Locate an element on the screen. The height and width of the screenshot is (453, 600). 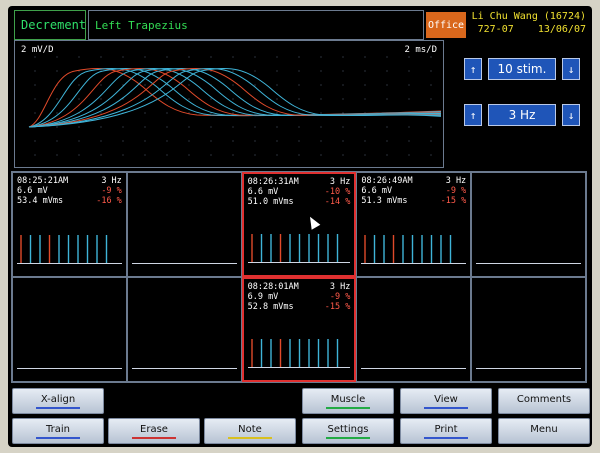
comments-button: Comments is located at coordinates (544, 401).